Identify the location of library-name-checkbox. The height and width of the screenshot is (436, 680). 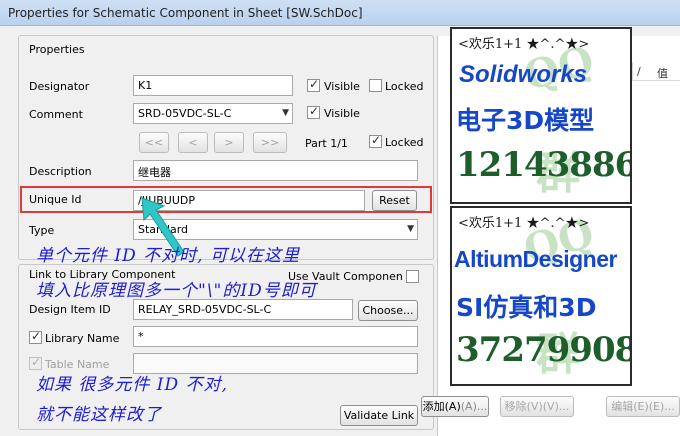
(35, 336).